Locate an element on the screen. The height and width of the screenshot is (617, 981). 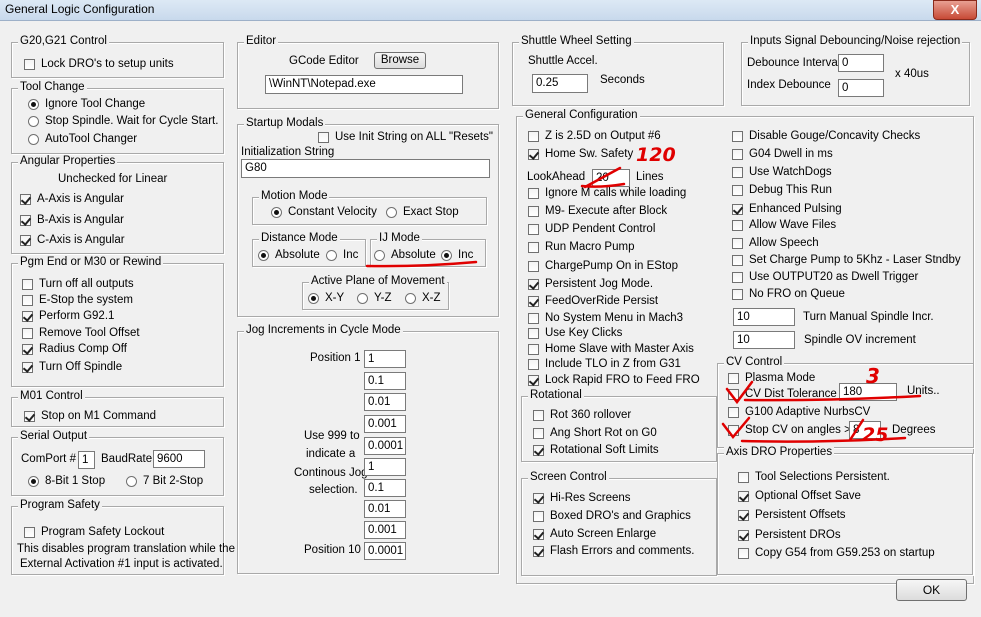
perform-g92-checkbox: Perform G92.1 is located at coordinates (68, 316).